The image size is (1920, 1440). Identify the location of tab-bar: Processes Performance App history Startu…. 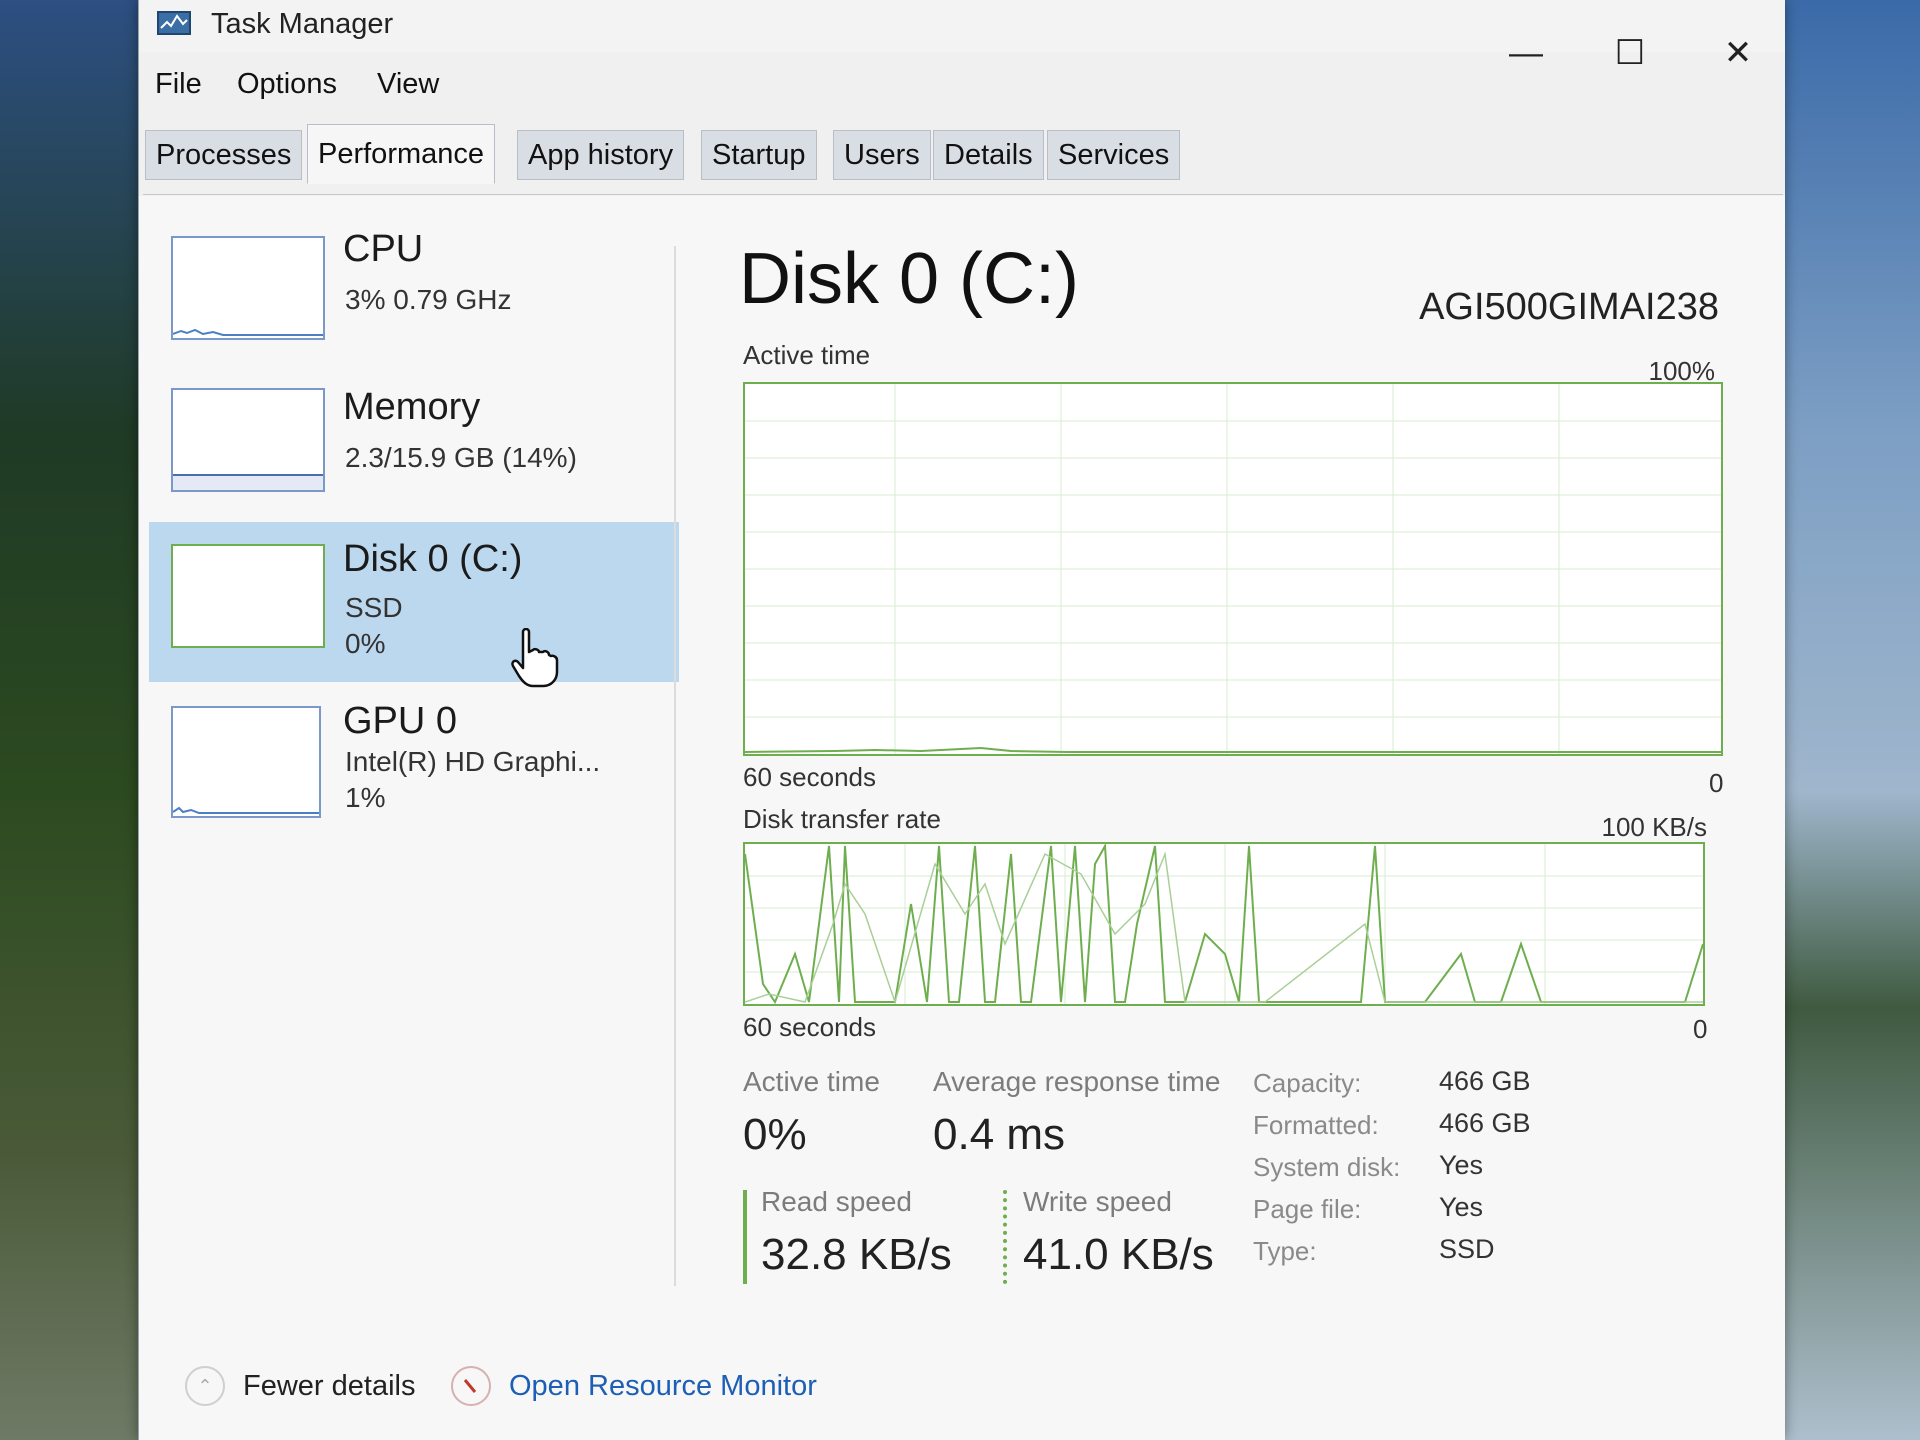
(963, 157).